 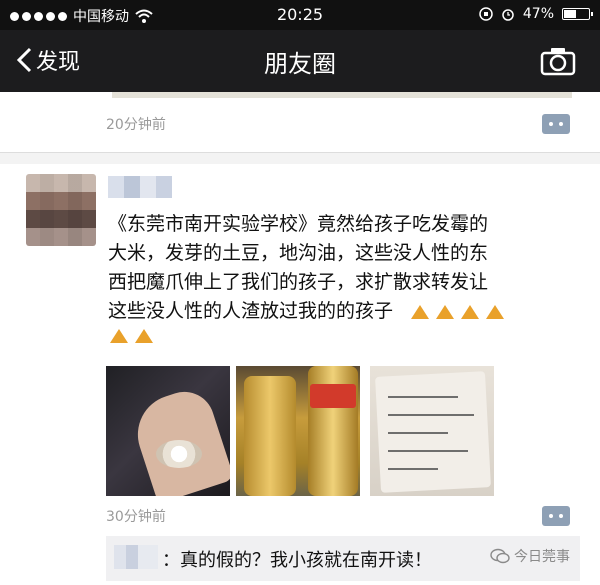 What do you see at coordinates (558, 61) in the screenshot?
I see `camera-icon` at bounding box center [558, 61].